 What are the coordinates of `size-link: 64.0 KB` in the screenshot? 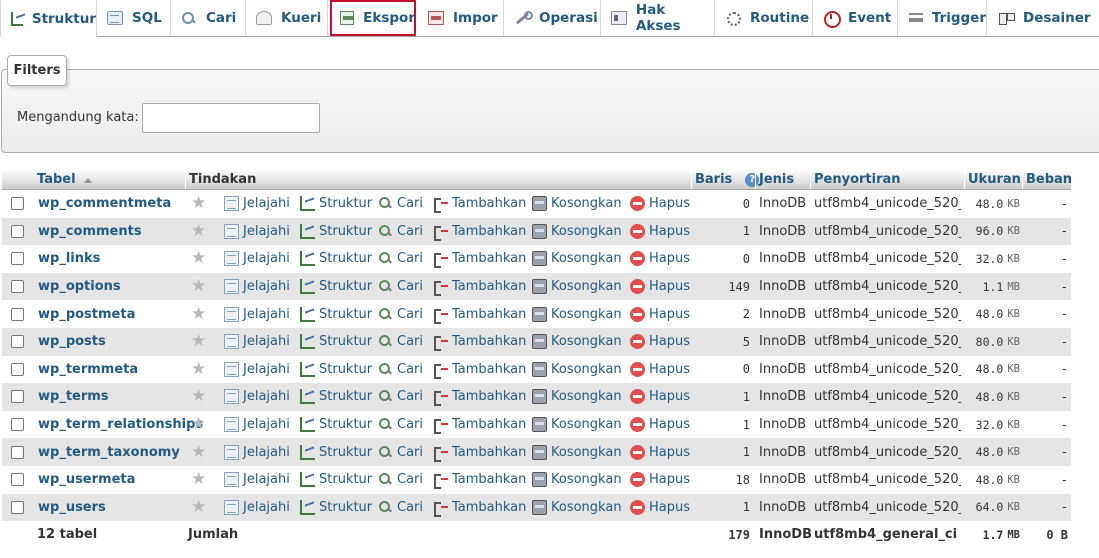 It's located at (992, 508).